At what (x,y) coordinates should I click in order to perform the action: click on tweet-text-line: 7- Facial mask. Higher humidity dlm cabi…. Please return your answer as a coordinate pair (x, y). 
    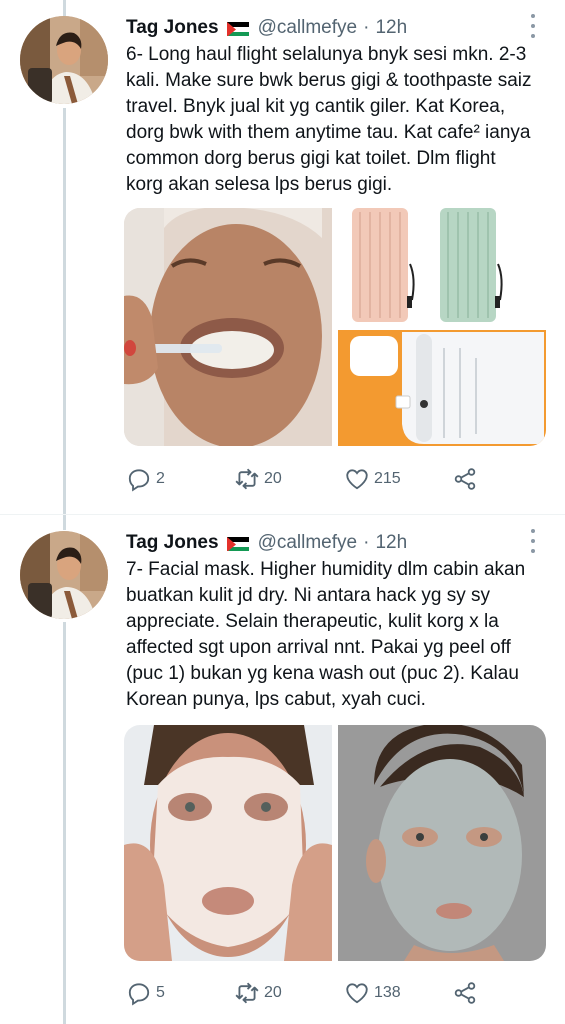
    Looking at the image, I should click on (326, 569).